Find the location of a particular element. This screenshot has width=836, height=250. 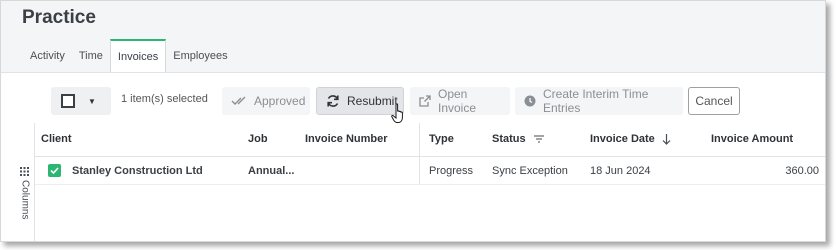

header-invoice-number: Invoice Number is located at coordinates (346, 139).